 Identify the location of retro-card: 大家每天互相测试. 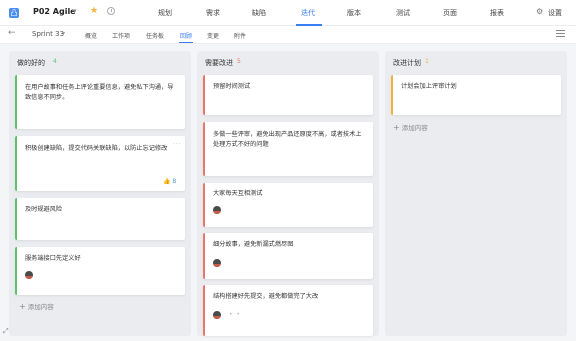
(288, 205).